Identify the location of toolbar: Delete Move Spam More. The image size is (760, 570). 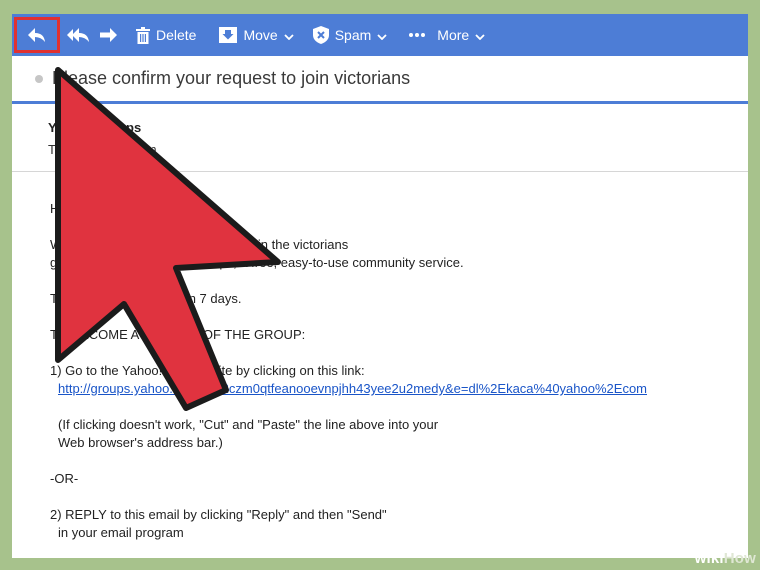
(380, 35).